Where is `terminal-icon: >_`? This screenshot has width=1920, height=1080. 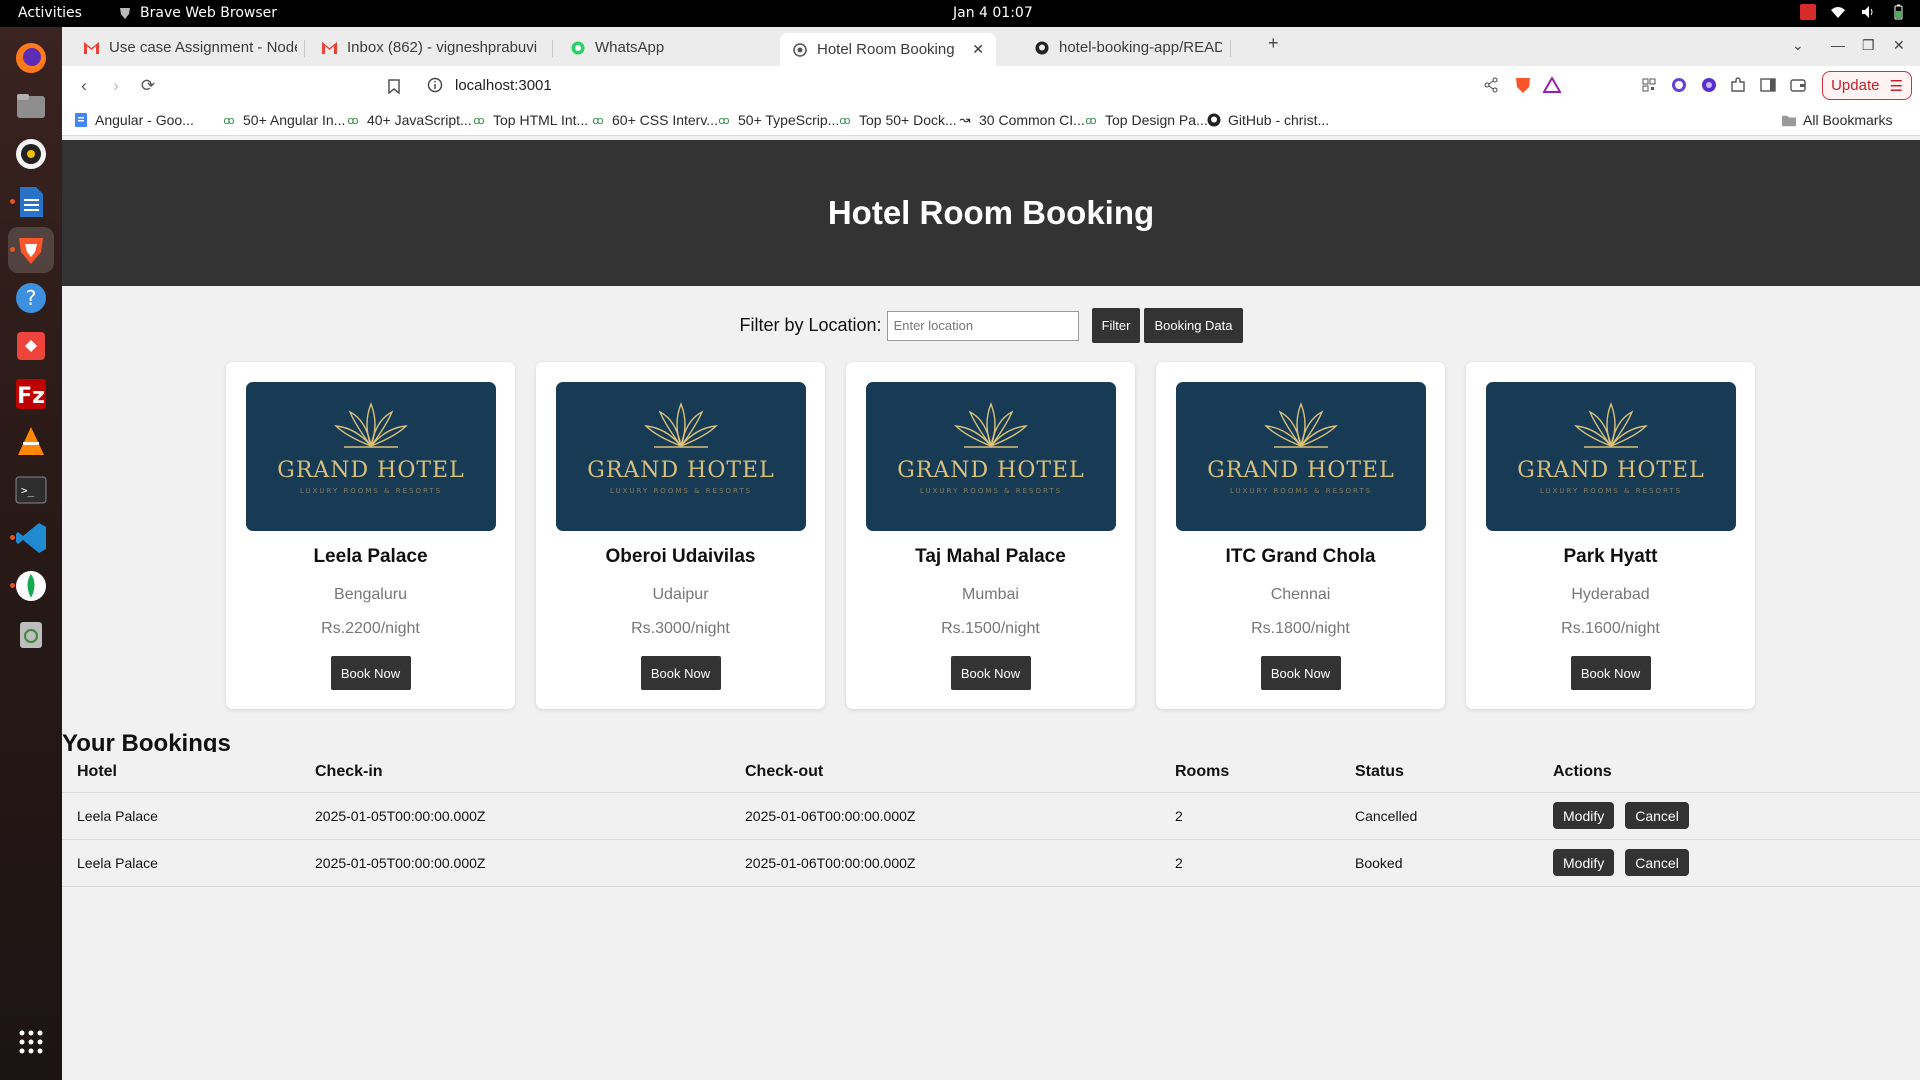 terminal-icon: >_ is located at coordinates (31, 490).